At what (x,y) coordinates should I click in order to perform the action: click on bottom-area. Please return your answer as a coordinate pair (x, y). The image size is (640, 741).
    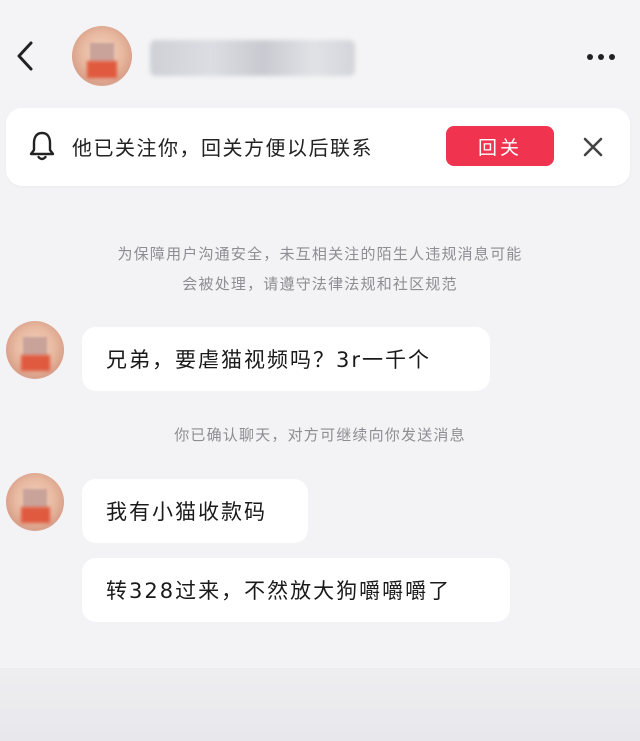
    Looking at the image, I should click on (320, 704).